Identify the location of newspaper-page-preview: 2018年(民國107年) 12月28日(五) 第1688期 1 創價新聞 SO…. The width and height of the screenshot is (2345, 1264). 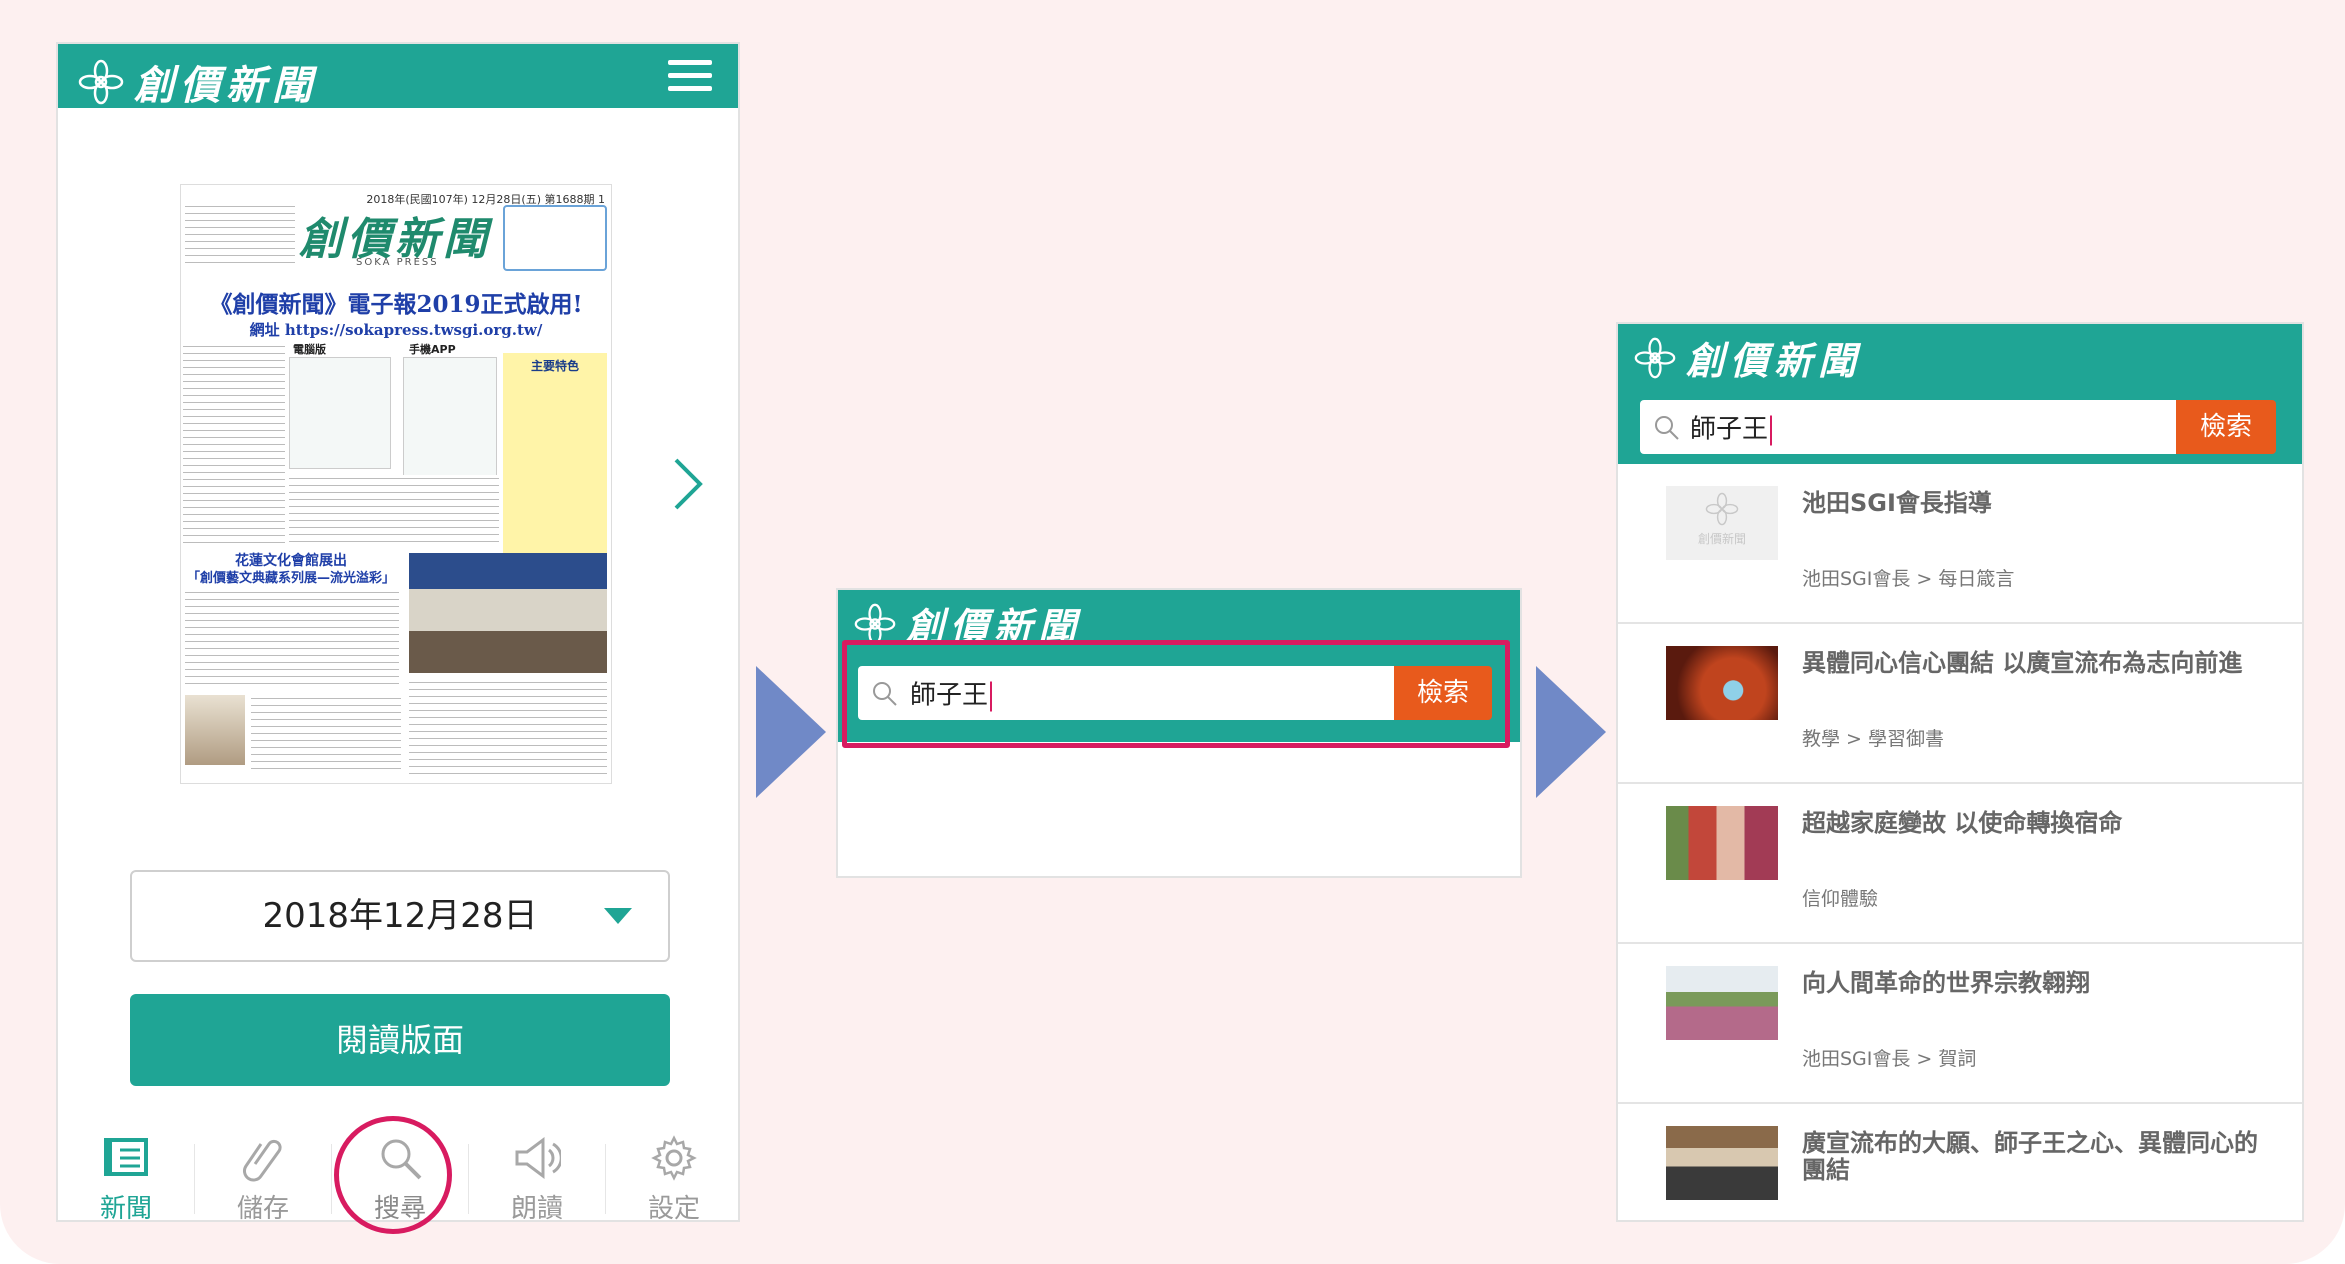
(396, 484).